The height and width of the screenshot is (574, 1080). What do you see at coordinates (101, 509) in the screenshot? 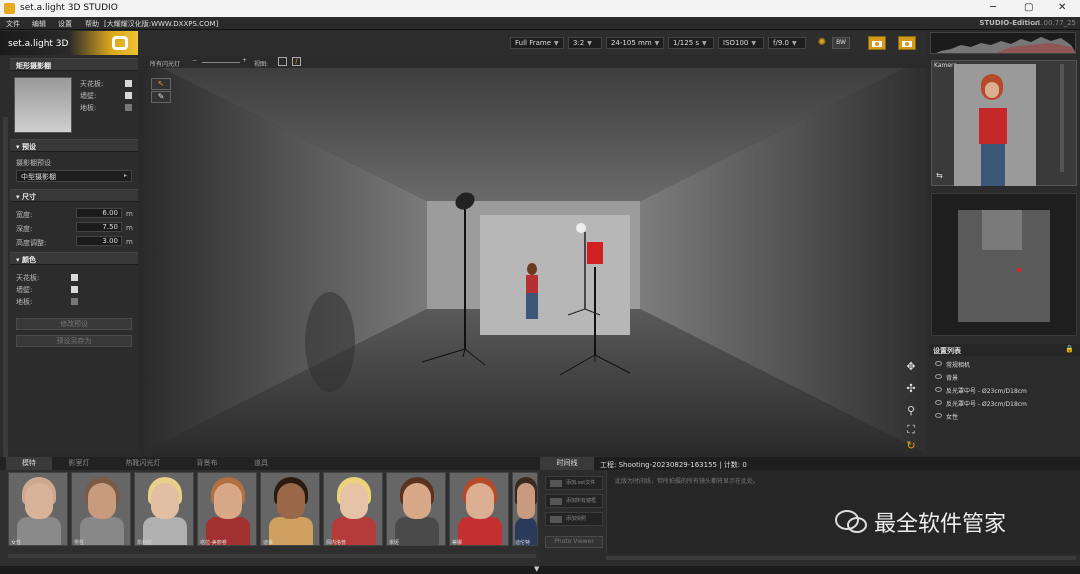
I see `model-card: 男性` at bounding box center [101, 509].